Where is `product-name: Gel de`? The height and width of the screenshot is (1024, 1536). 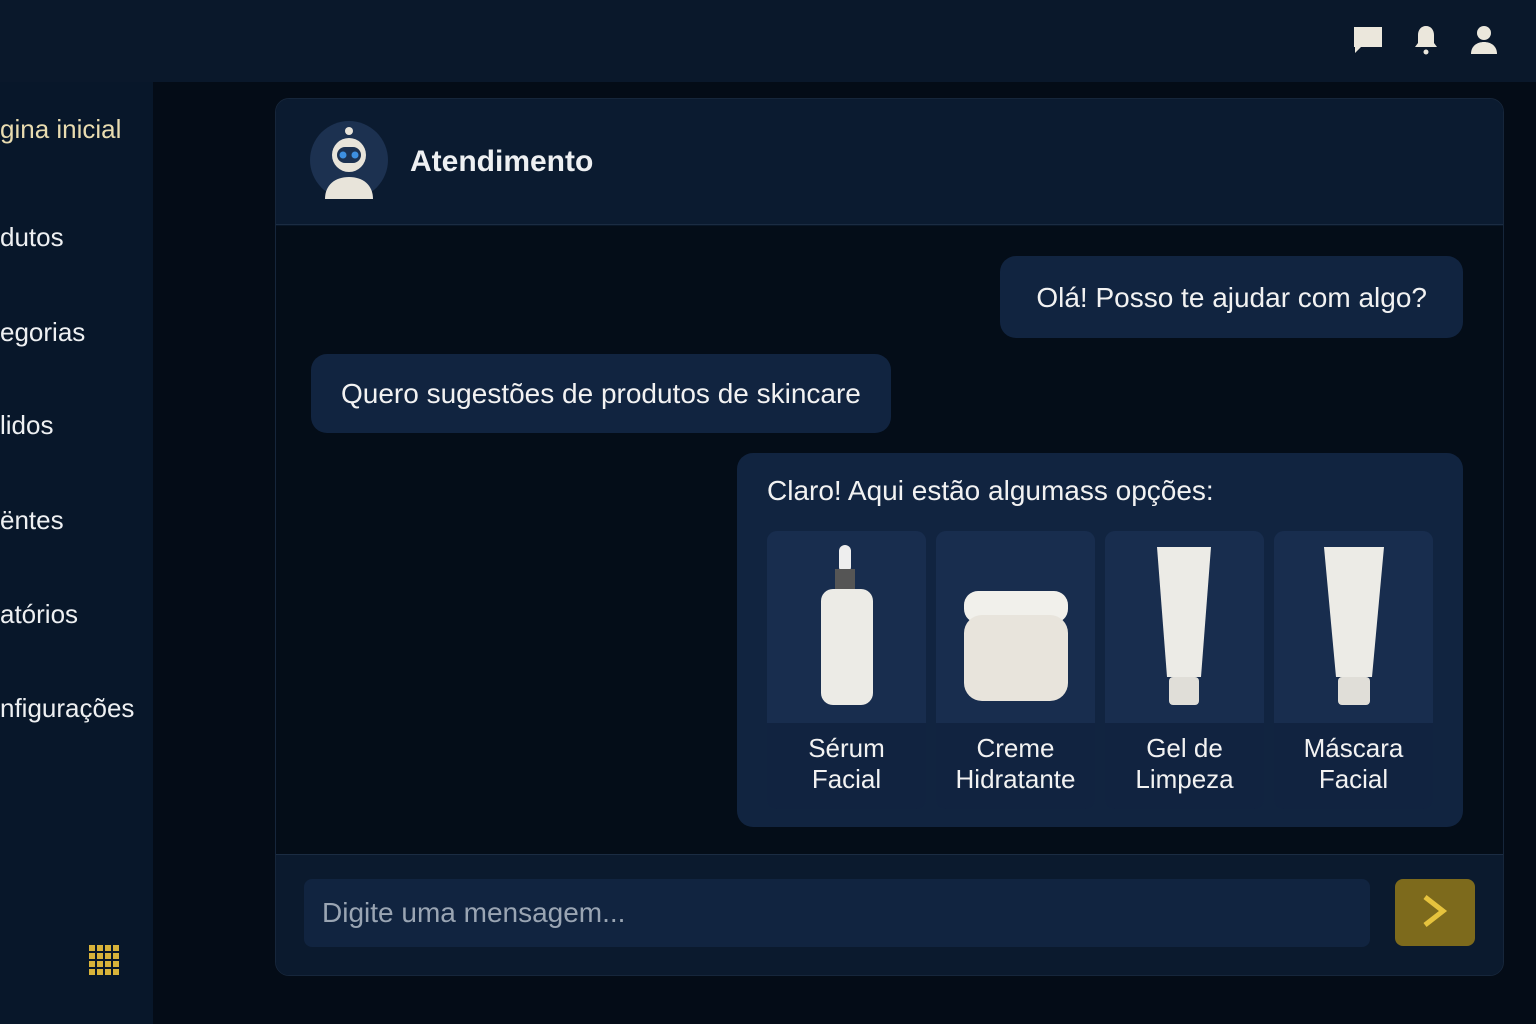
product-name: Gel de is located at coordinates (1184, 748).